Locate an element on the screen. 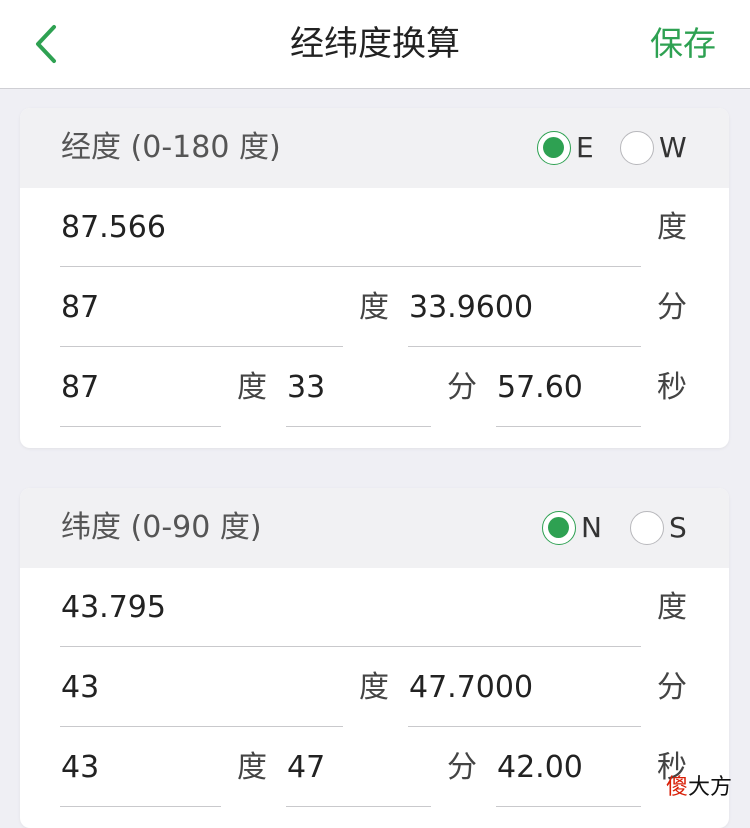 This screenshot has height=828, width=750. watermark: 傻大方 is located at coordinates (699, 785).